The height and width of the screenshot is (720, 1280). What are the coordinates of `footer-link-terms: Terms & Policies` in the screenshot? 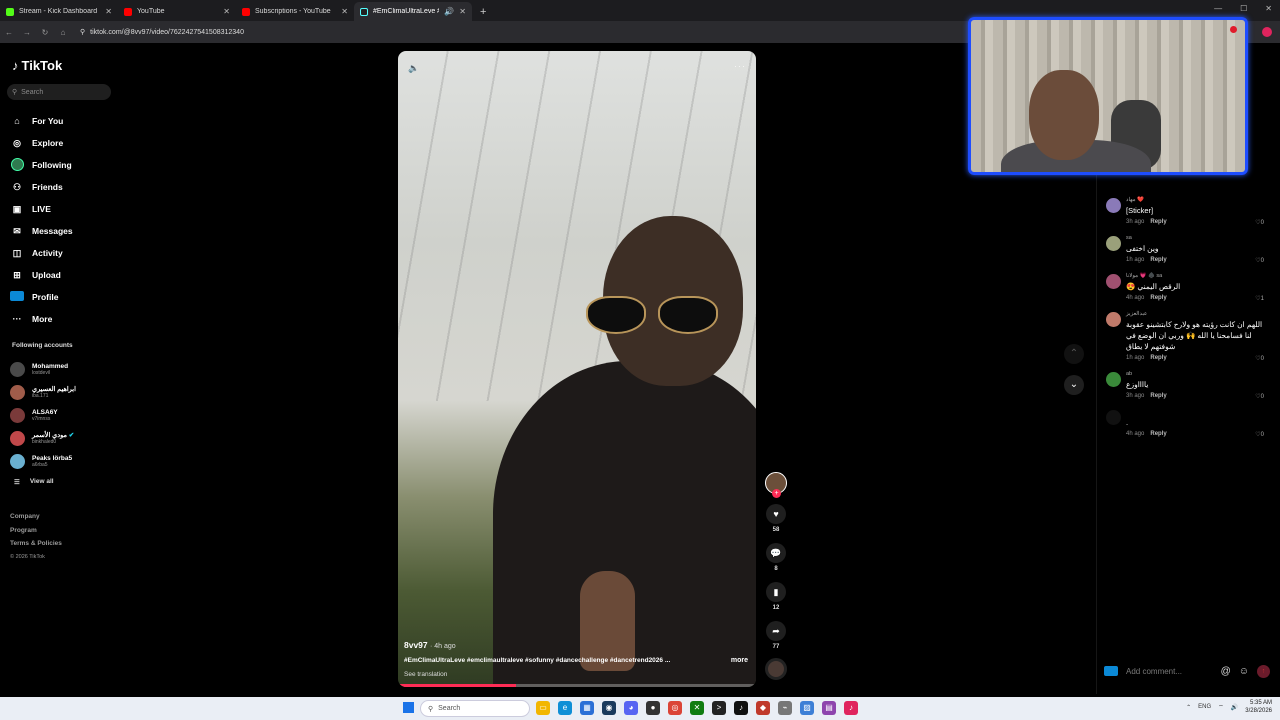 It's located at (36, 544).